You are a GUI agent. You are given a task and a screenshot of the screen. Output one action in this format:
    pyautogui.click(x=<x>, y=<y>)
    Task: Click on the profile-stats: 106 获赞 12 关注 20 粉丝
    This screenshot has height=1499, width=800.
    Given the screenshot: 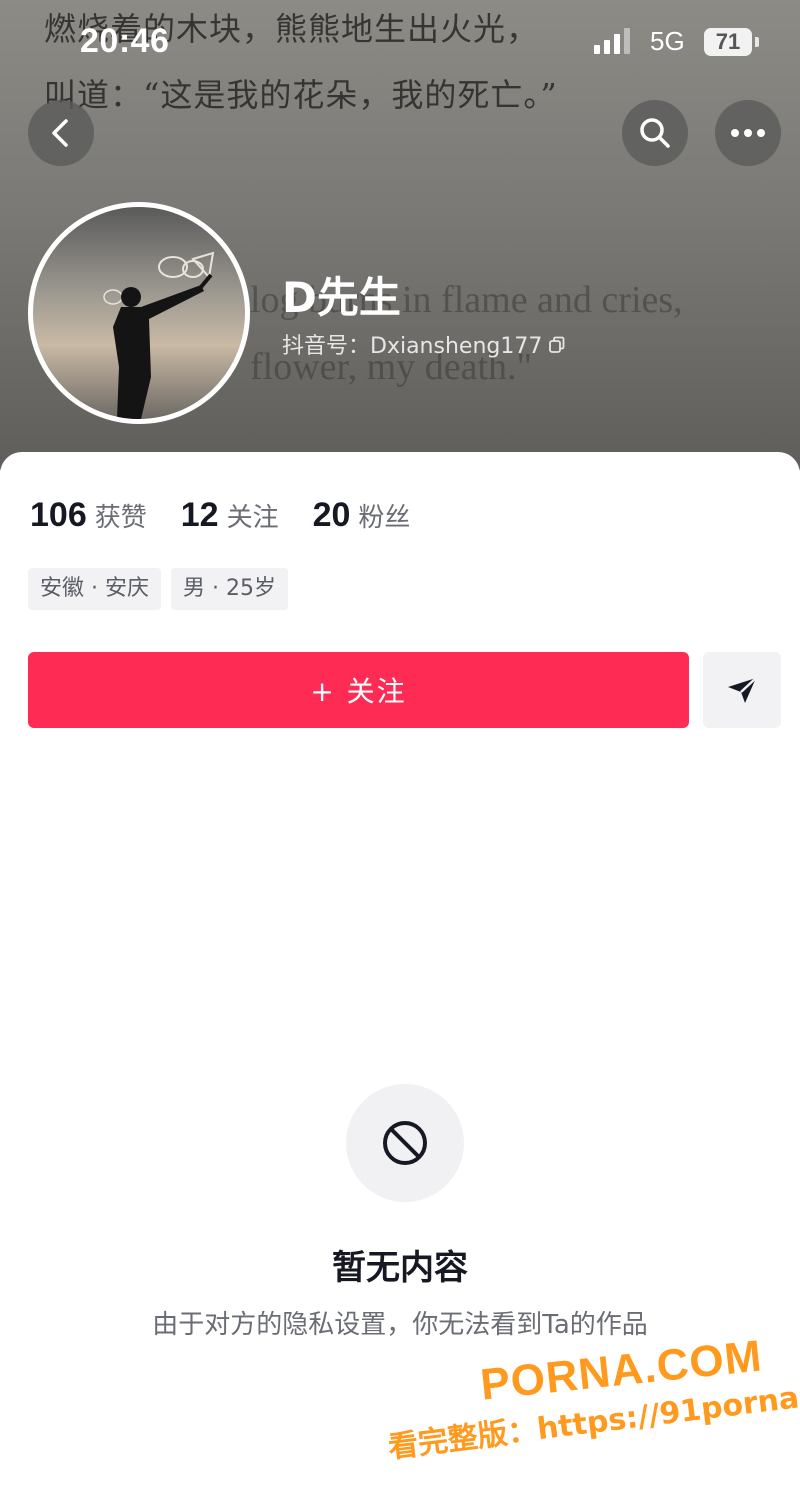 What is the action you would take?
    pyautogui.click(x=220, y=515)
    